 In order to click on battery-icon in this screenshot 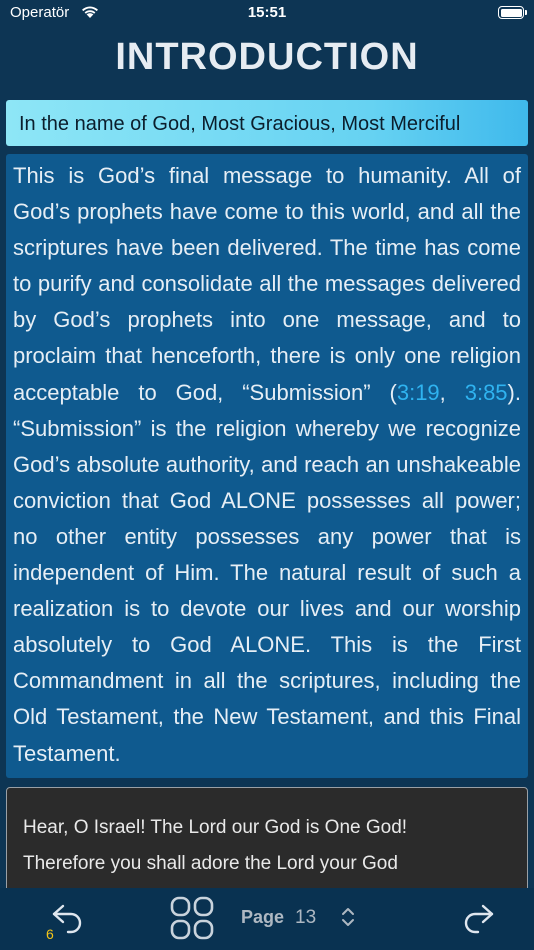, I will do `click(512, 12)`.